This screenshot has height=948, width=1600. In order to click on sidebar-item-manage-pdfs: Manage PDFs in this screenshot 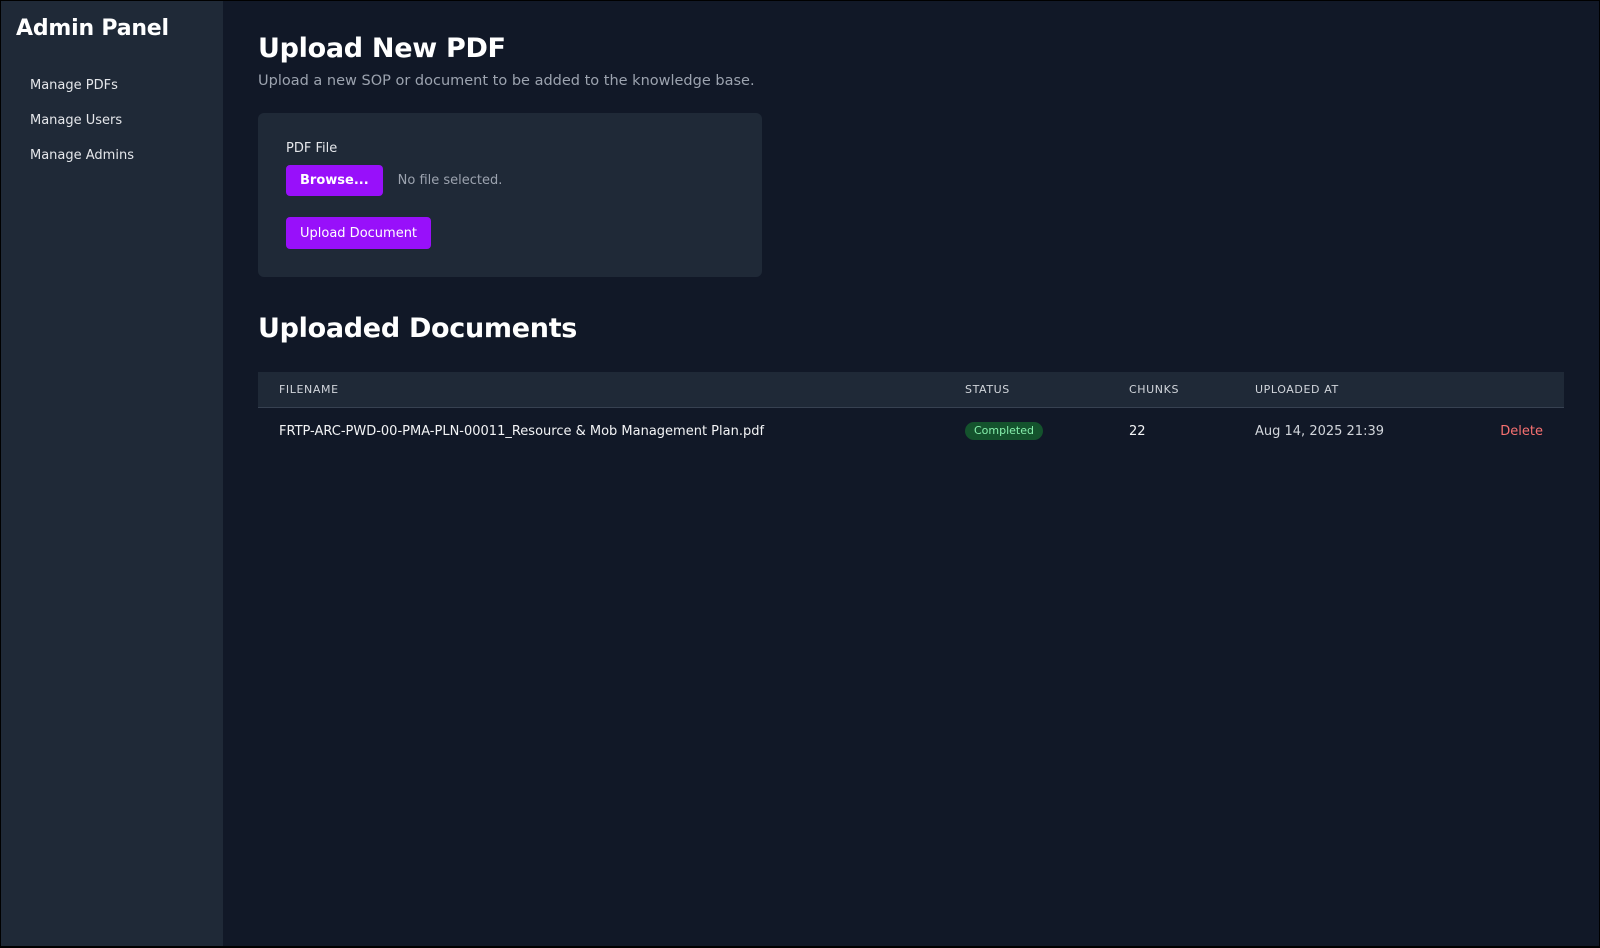, I will do `click(119, 86)`.